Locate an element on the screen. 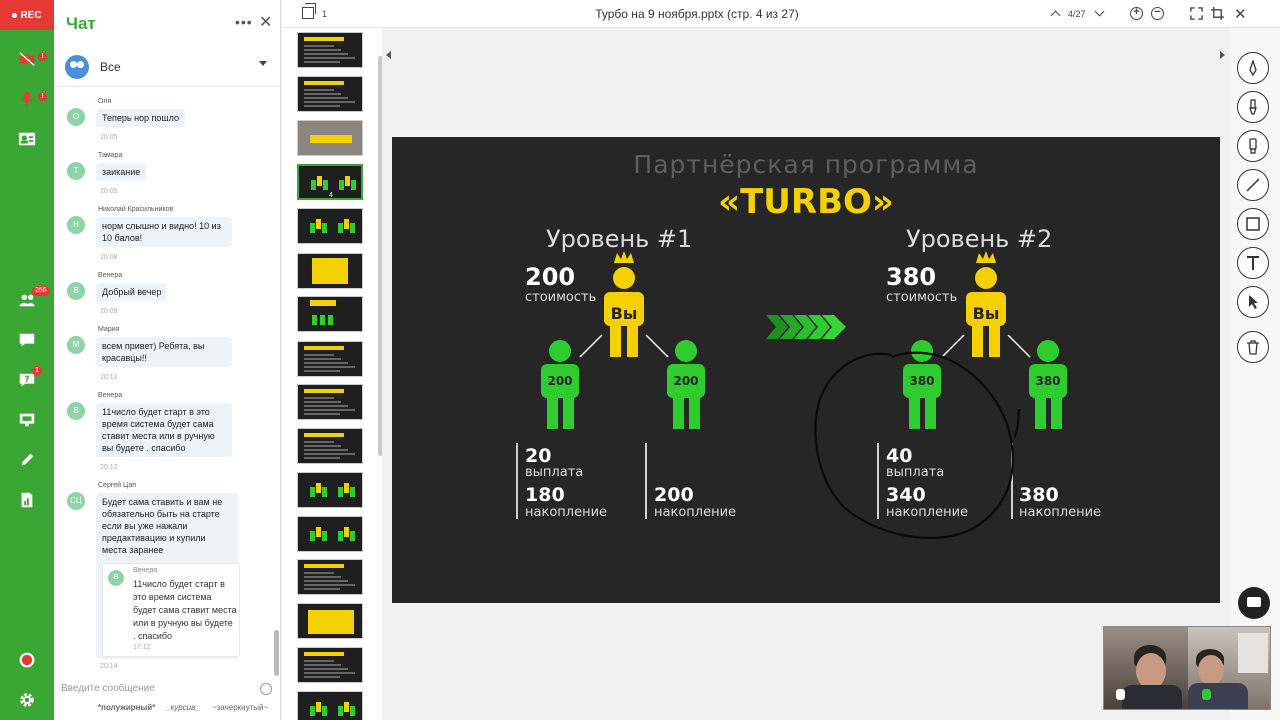  close-viewer-icon: ✕ is located at coordinates (1240, 14).